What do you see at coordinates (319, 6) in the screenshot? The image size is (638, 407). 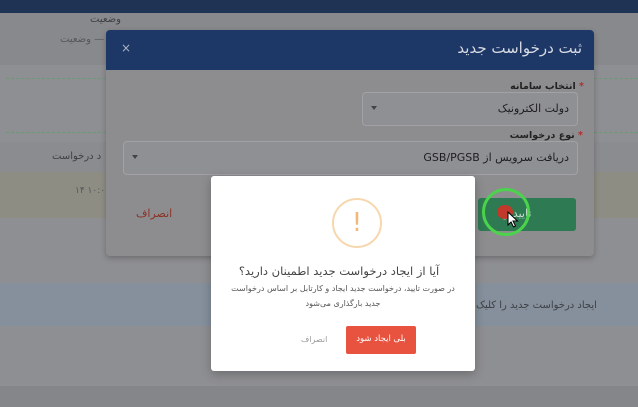 I see `page-header-bar` at bounding box center [319, 6].